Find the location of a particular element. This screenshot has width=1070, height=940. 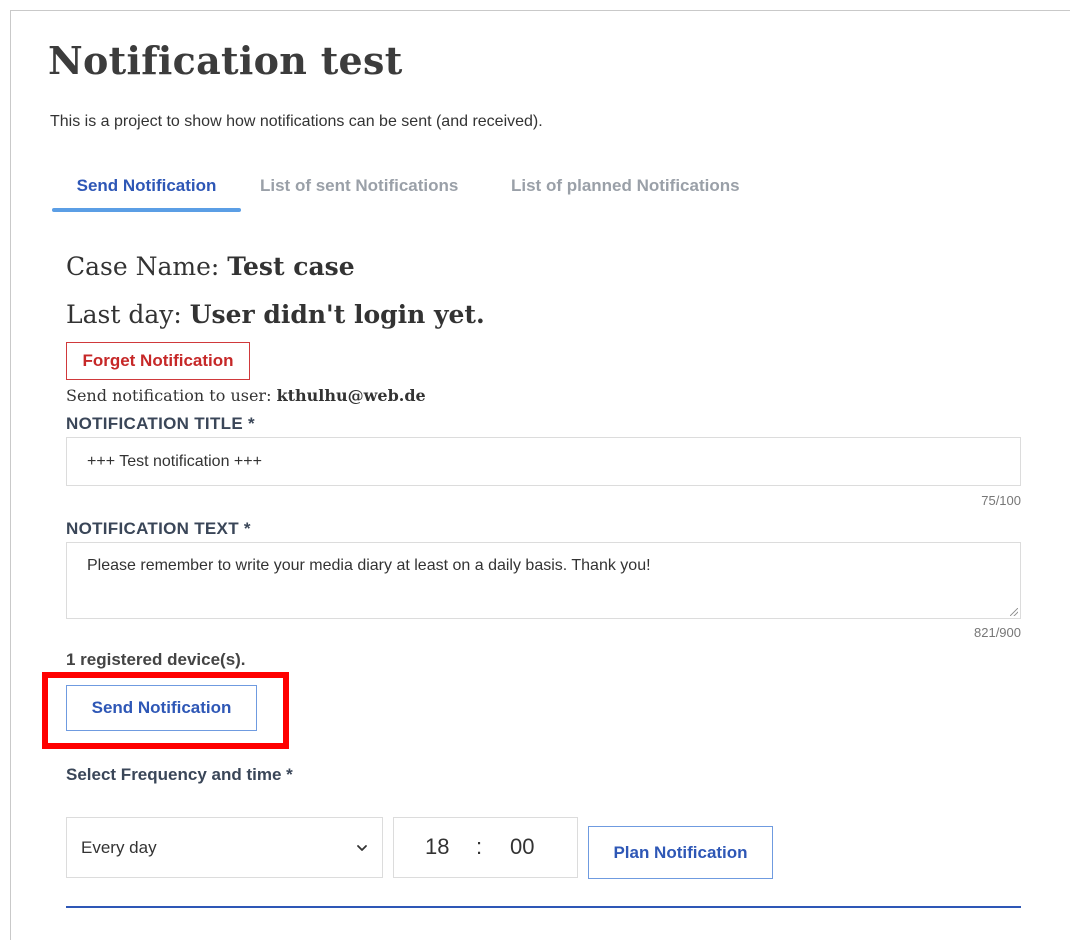

case-name: Case Name: Test case is located at coordinates (210, 266).